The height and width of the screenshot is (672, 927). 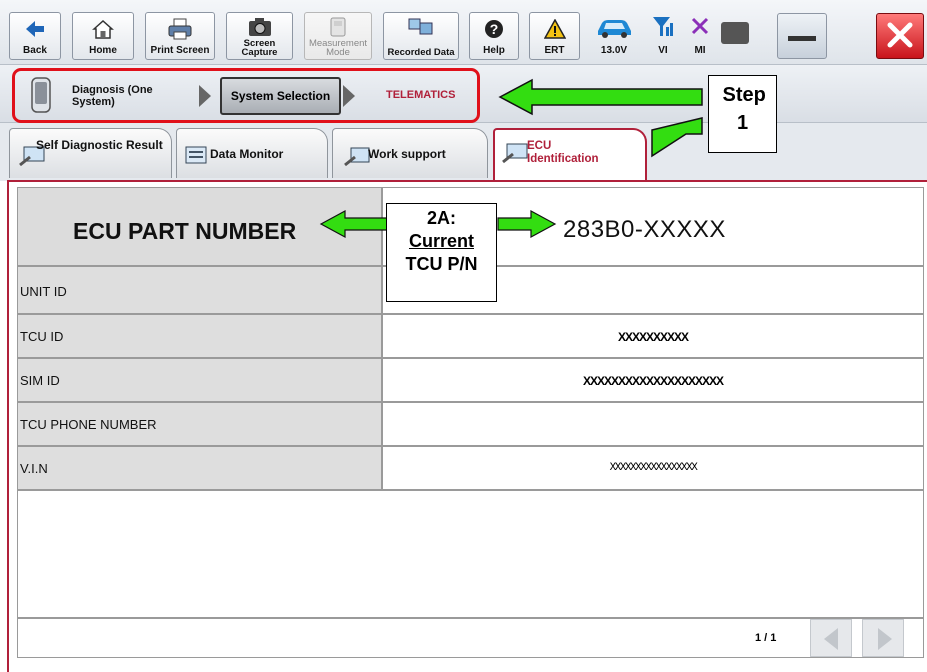 I want to click on table-row-label: UNIT ID, so click(x=199, y=290).